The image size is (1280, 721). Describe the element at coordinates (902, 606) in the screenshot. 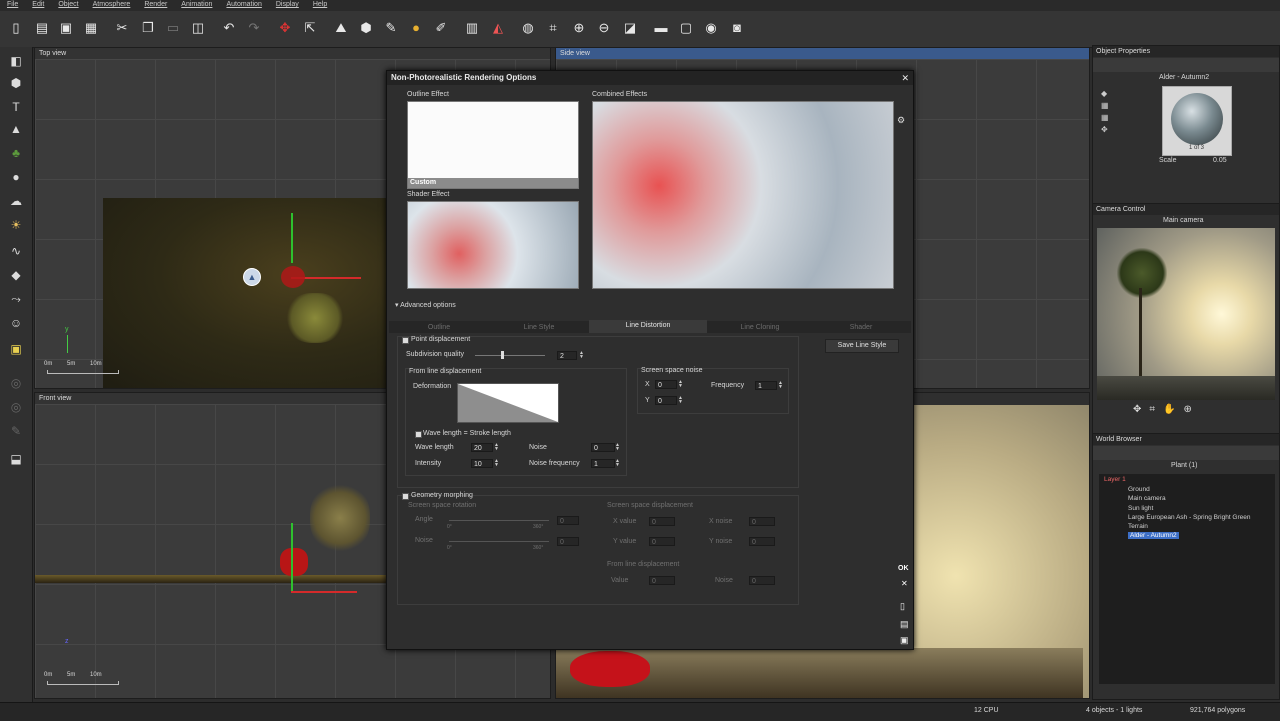

I see `new-preset-icon: ▯` at that location.